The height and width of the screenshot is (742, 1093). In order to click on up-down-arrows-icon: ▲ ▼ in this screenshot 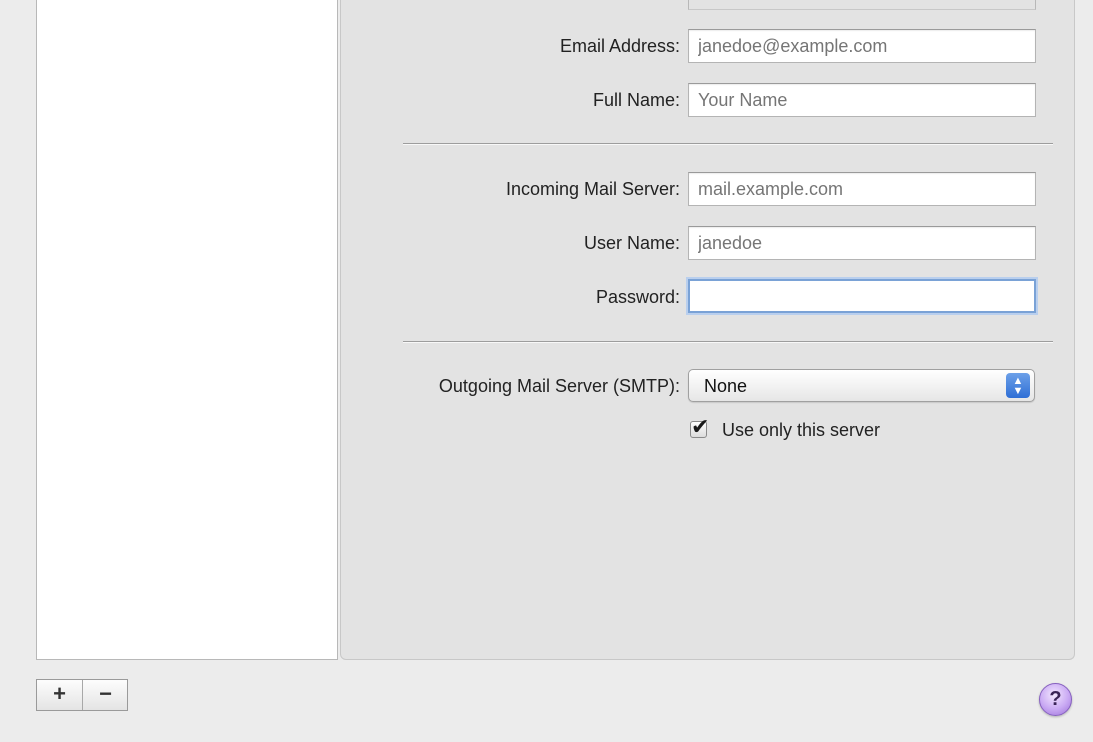, I will do `click(1018, 385)`.